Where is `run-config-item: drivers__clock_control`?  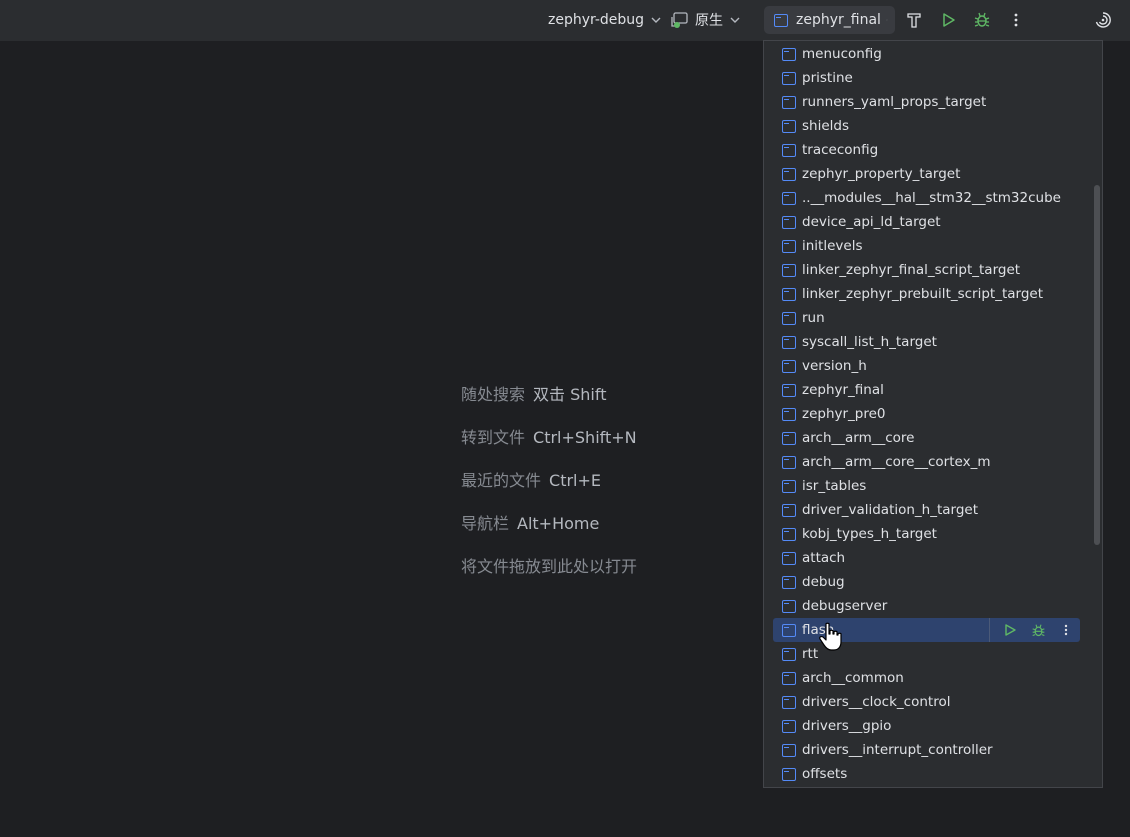 run-config-item: drivers__clock_control is located at coordinates (929, 702).